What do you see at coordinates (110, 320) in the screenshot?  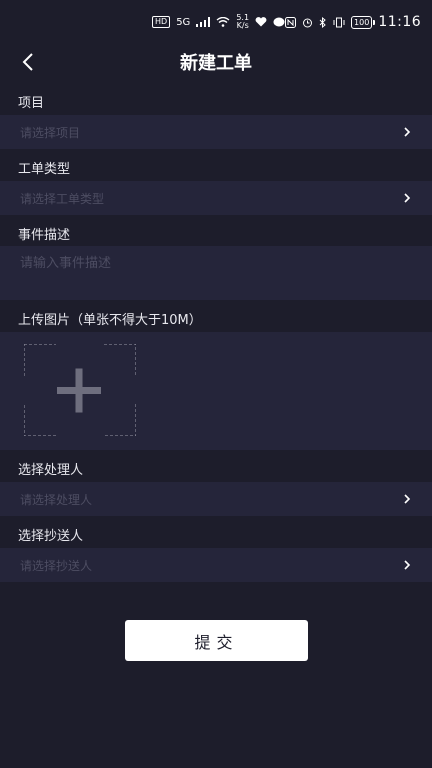 I see `upload-label: 上传图片（单张不得大于10M）` at bounding box center [110, 320].